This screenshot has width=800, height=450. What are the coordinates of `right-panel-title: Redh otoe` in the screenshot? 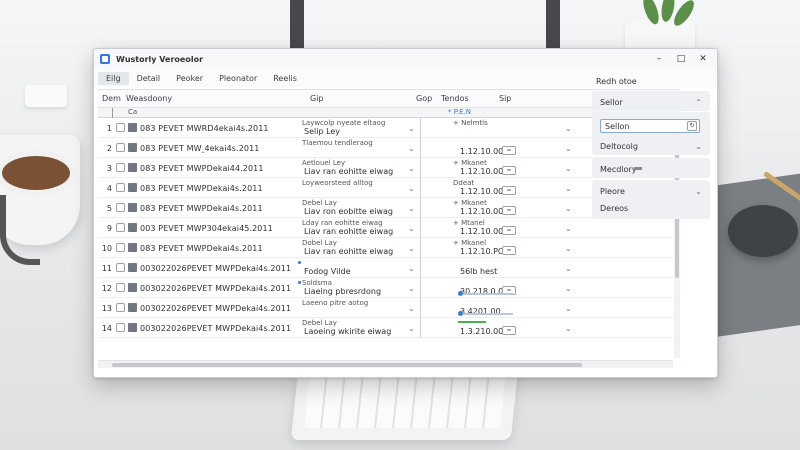 It's located at (616, 81).